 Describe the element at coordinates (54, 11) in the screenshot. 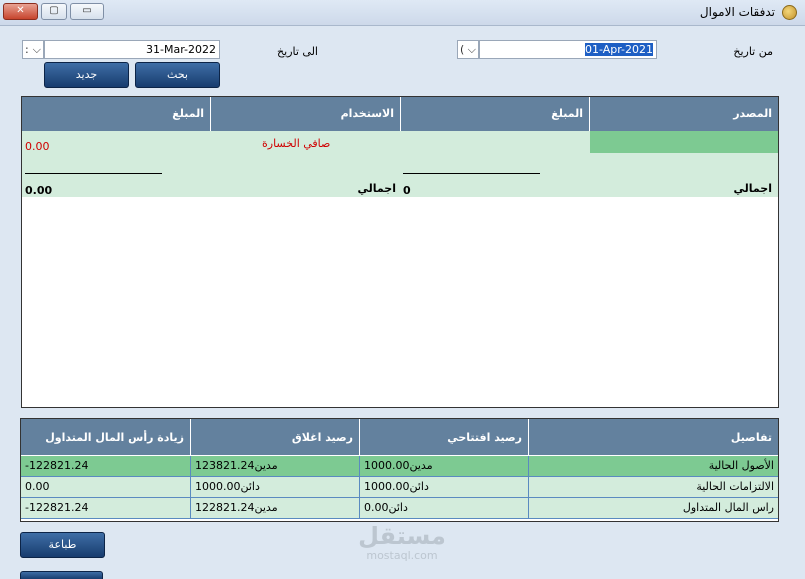

I see `restore-button: ▢` at that location.